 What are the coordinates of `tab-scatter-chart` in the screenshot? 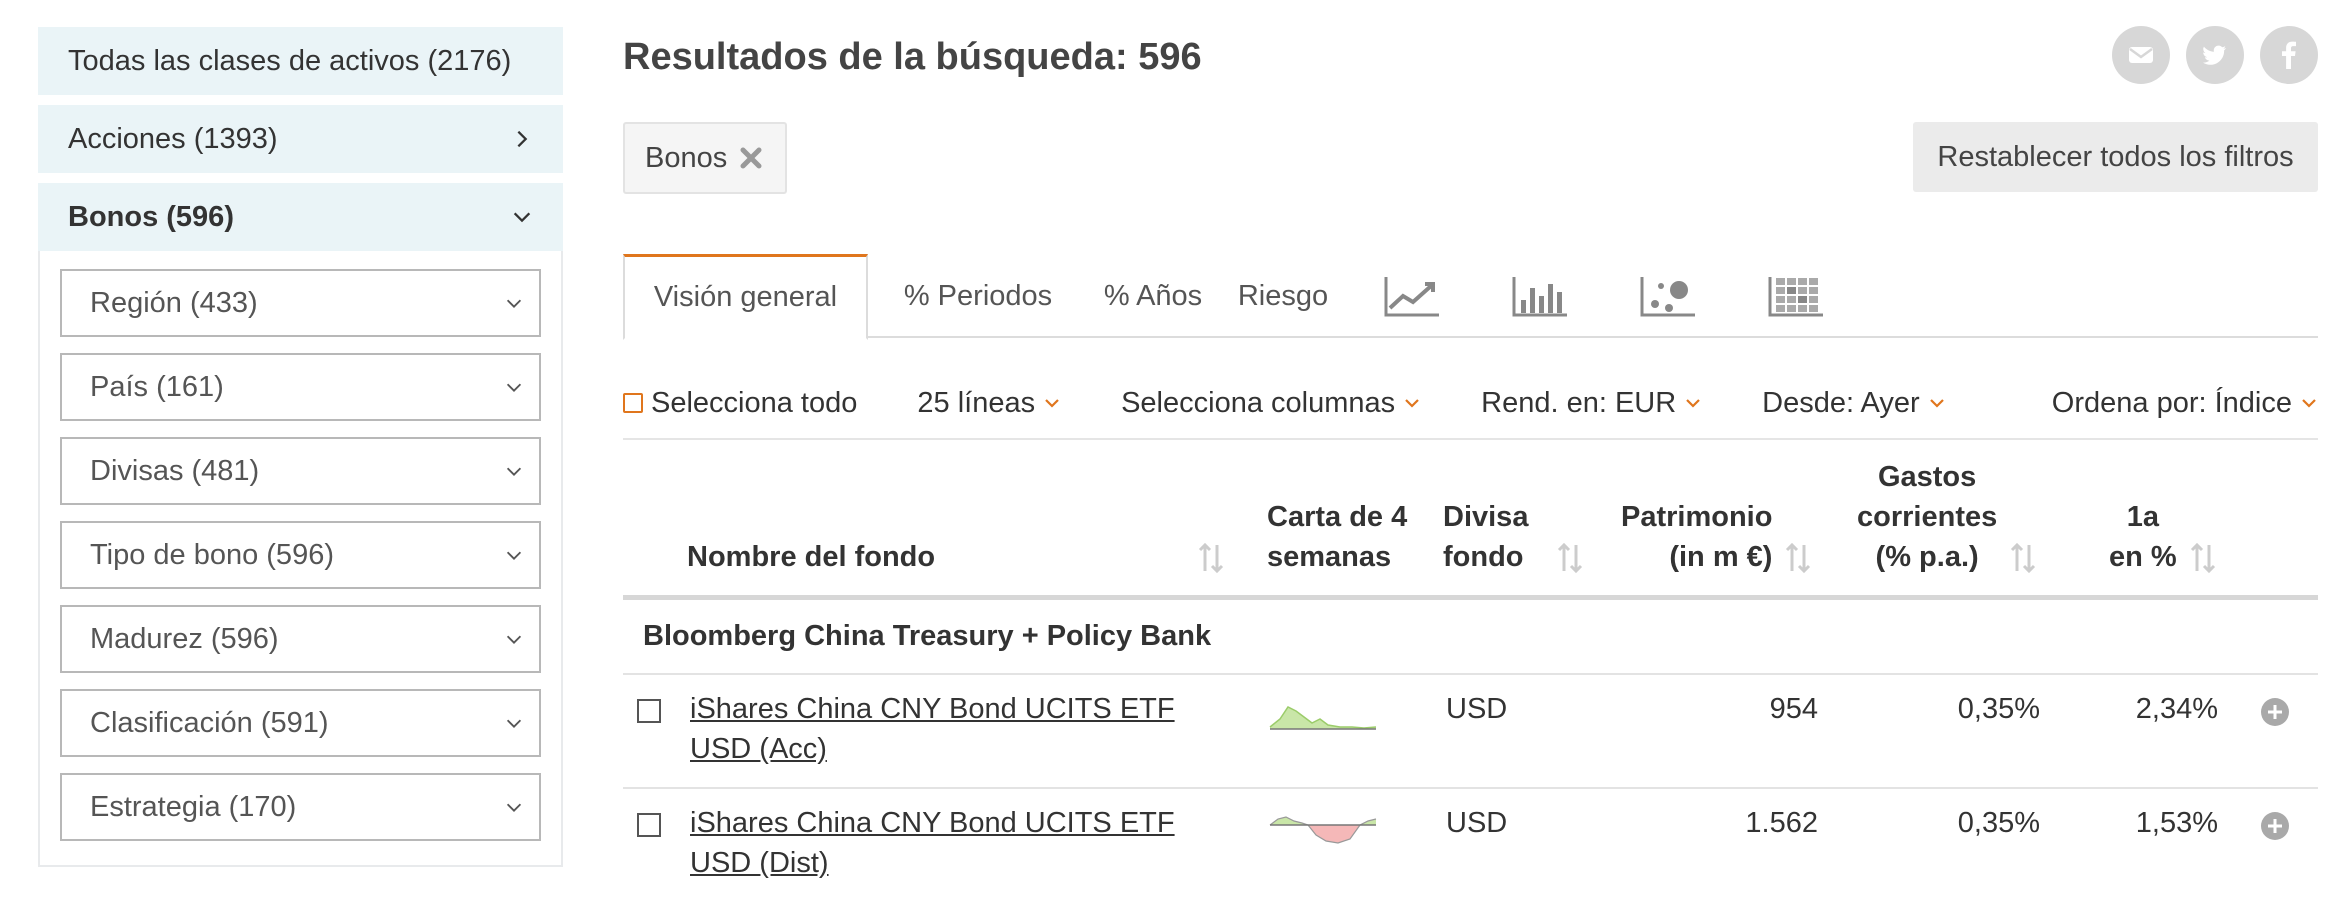 It's located at (1668, 296).